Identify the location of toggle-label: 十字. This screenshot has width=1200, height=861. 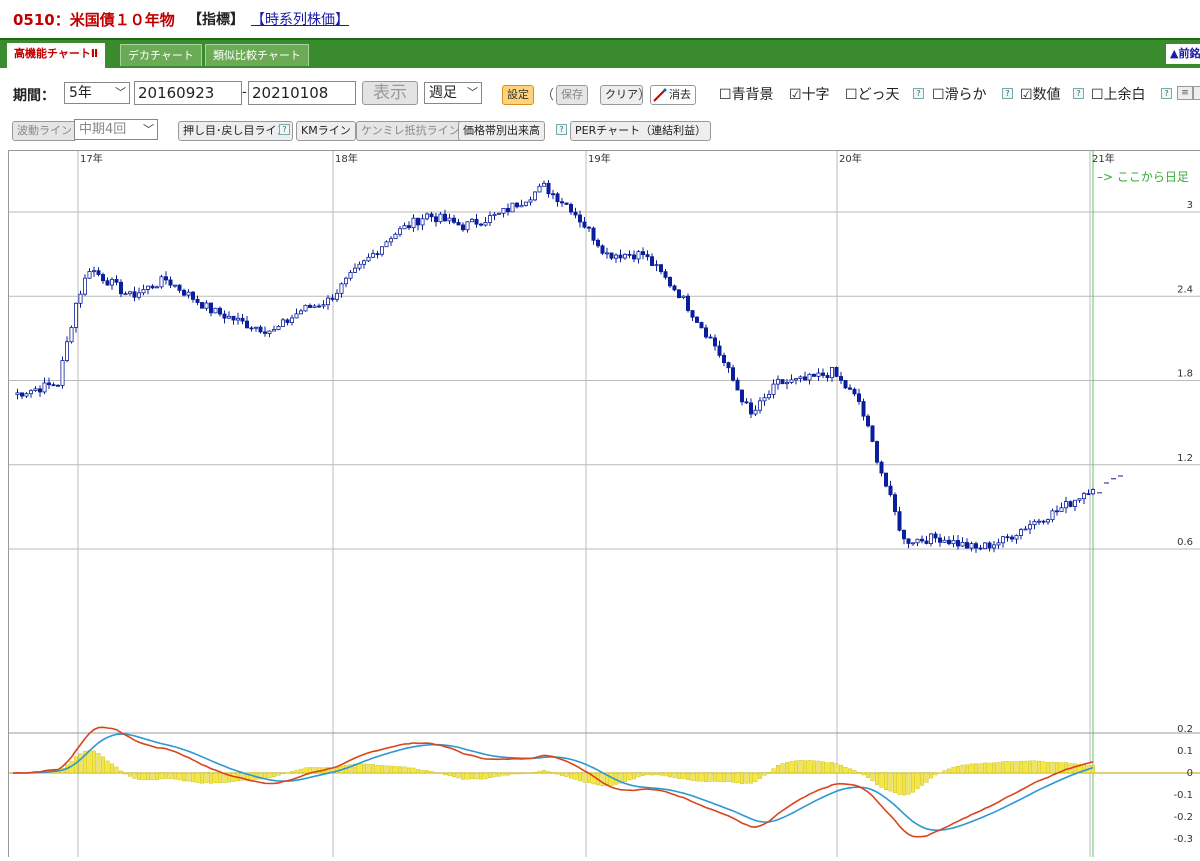
(815, 95).